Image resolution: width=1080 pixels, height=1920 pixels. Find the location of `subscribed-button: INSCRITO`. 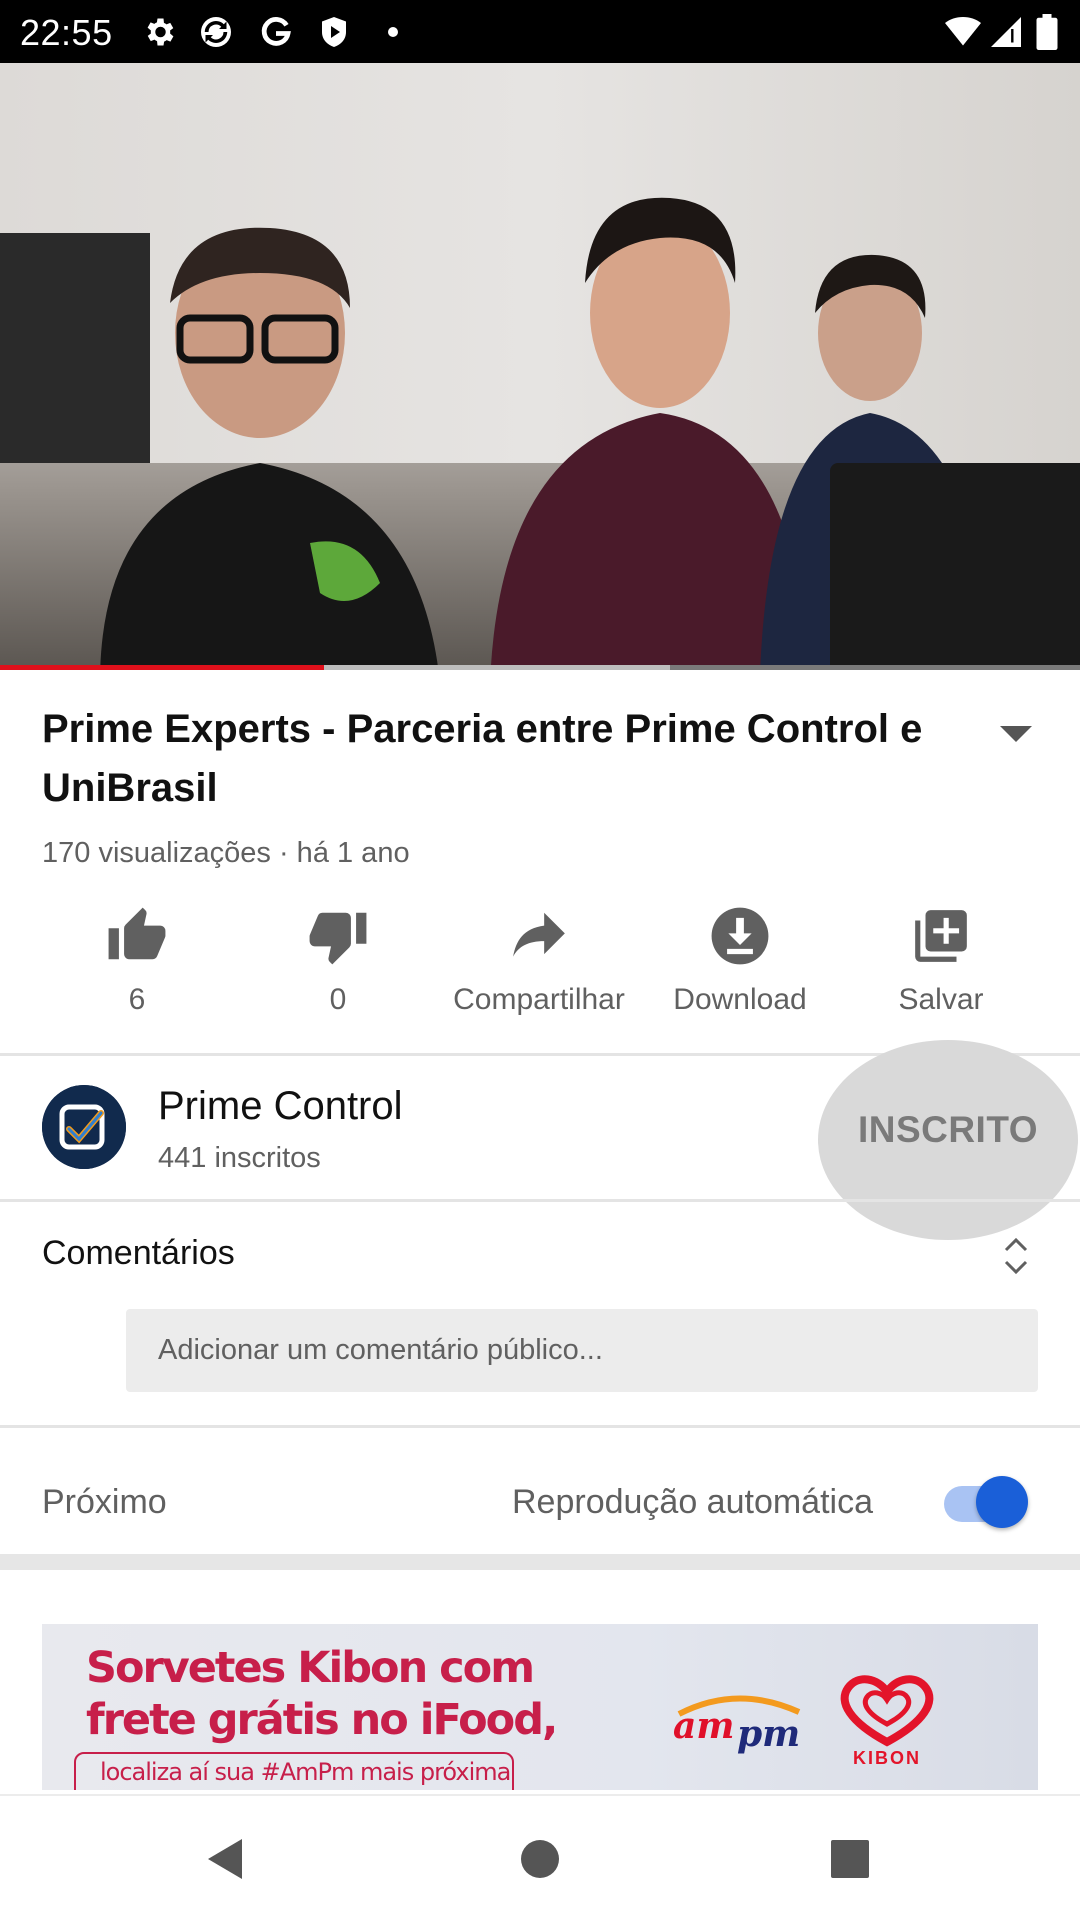

subscribed-button: INSCRITO is located at coordinates (948, 1130).